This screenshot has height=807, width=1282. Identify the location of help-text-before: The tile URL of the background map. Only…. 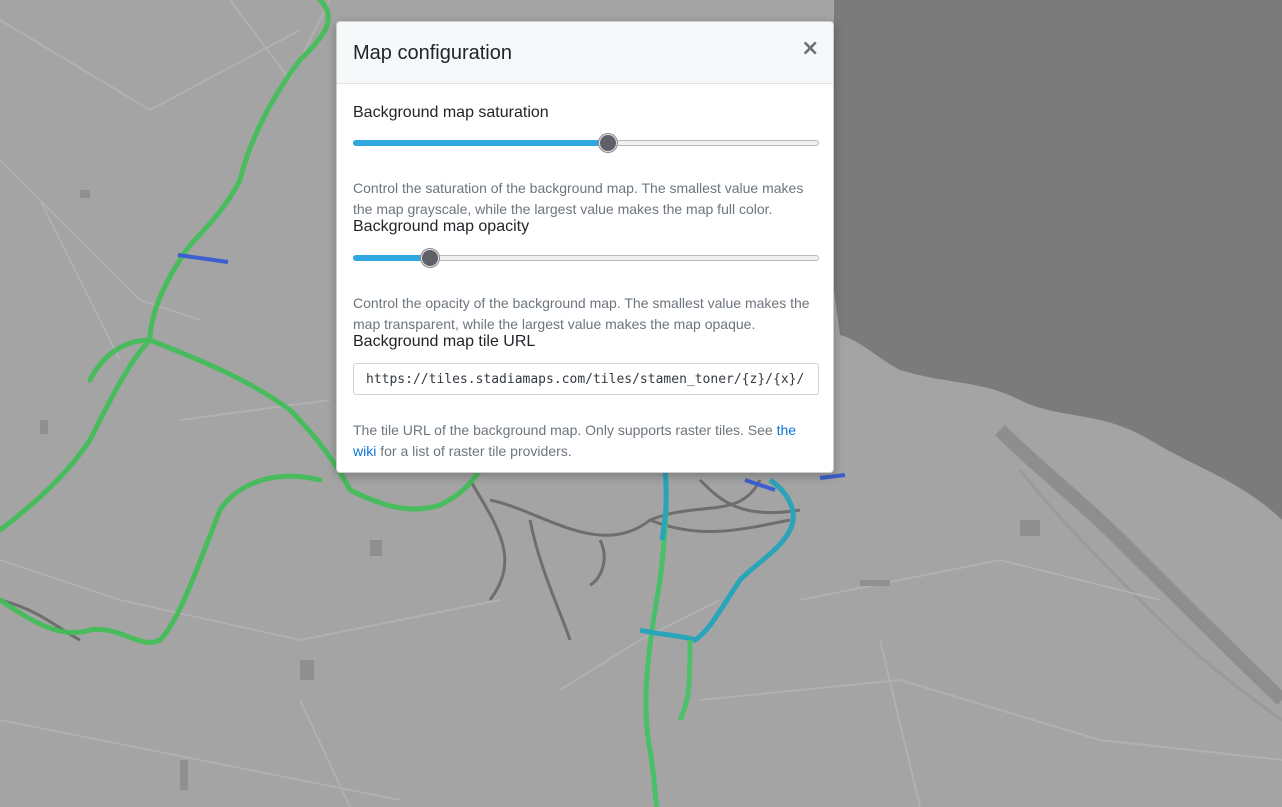
(565, 430).